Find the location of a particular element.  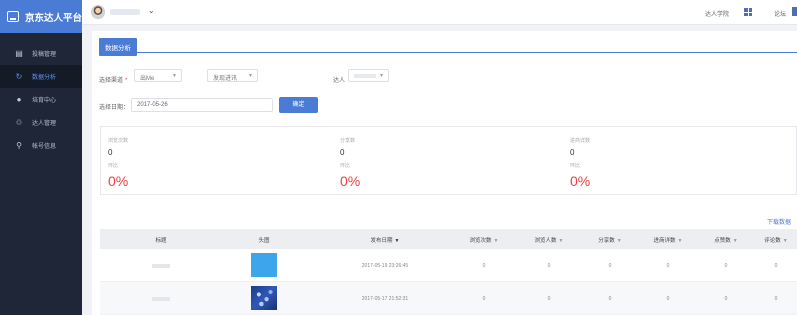

publish-date-cell: 2017-05-17 21:52:31 is located at coordinates (385, 299).